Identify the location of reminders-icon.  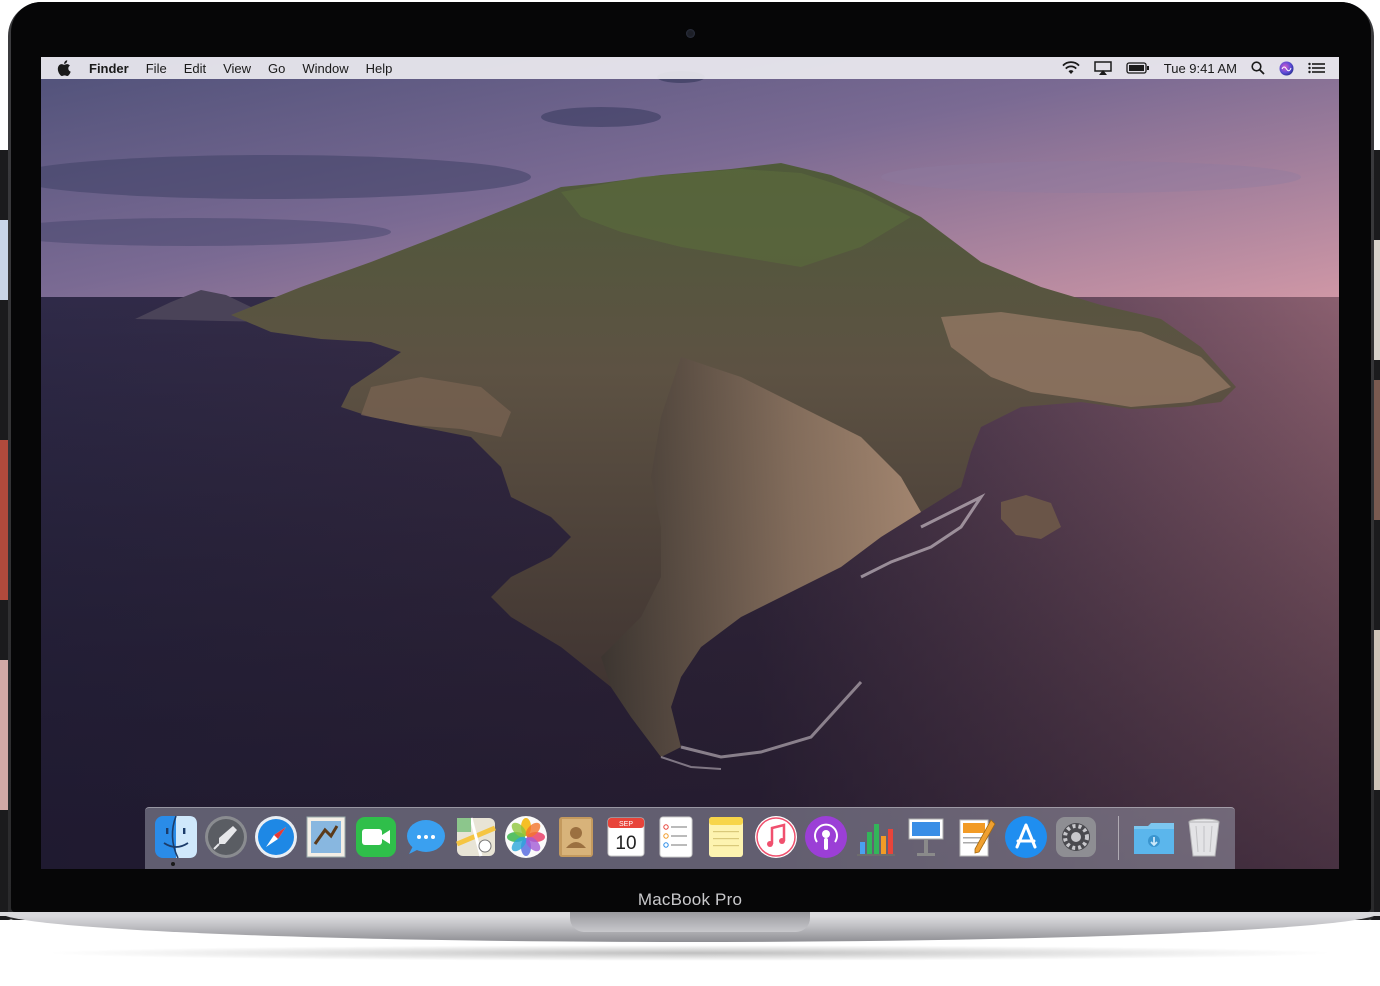
(676, 837).